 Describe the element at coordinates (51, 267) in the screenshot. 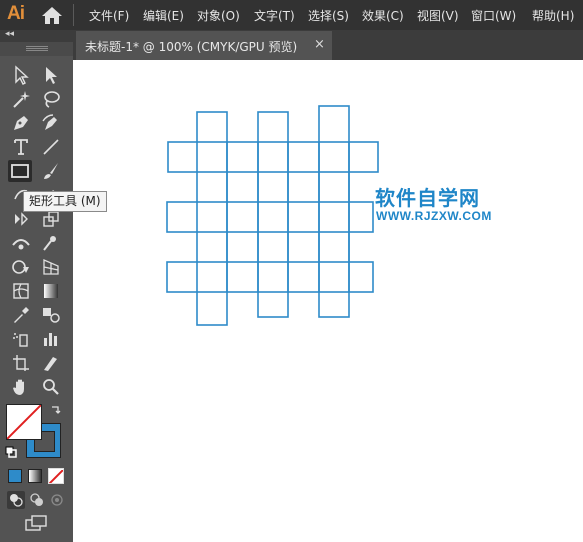

I see `perspective-grid-icon` at that location.